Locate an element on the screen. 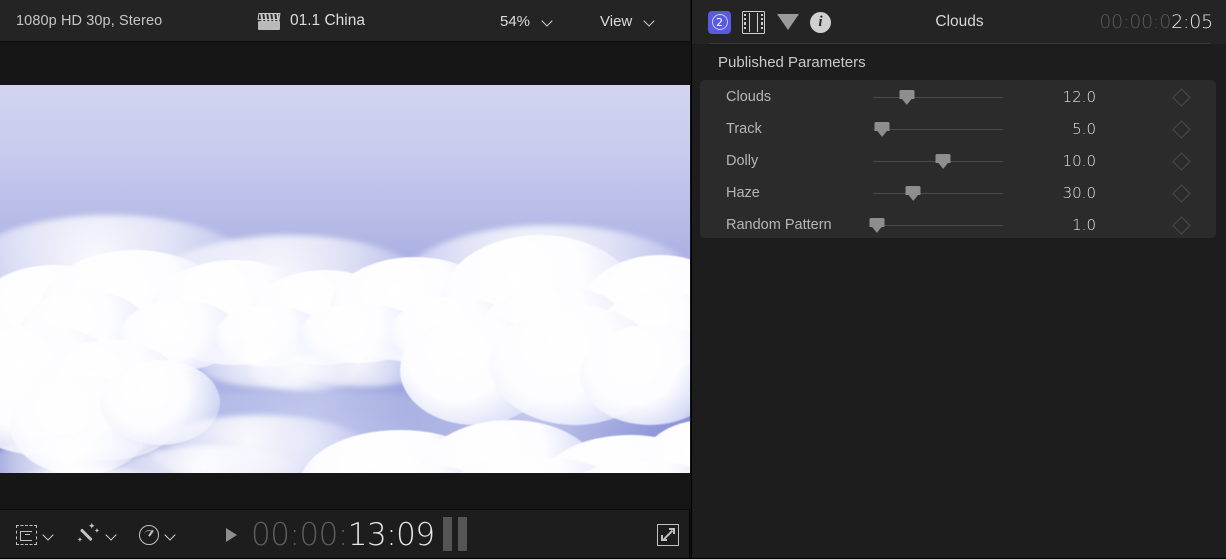 This screenshot has height=559, width=1226. viewer-tool-icons: ✦ ✦ ✦ is located at coordinates (96, 534).